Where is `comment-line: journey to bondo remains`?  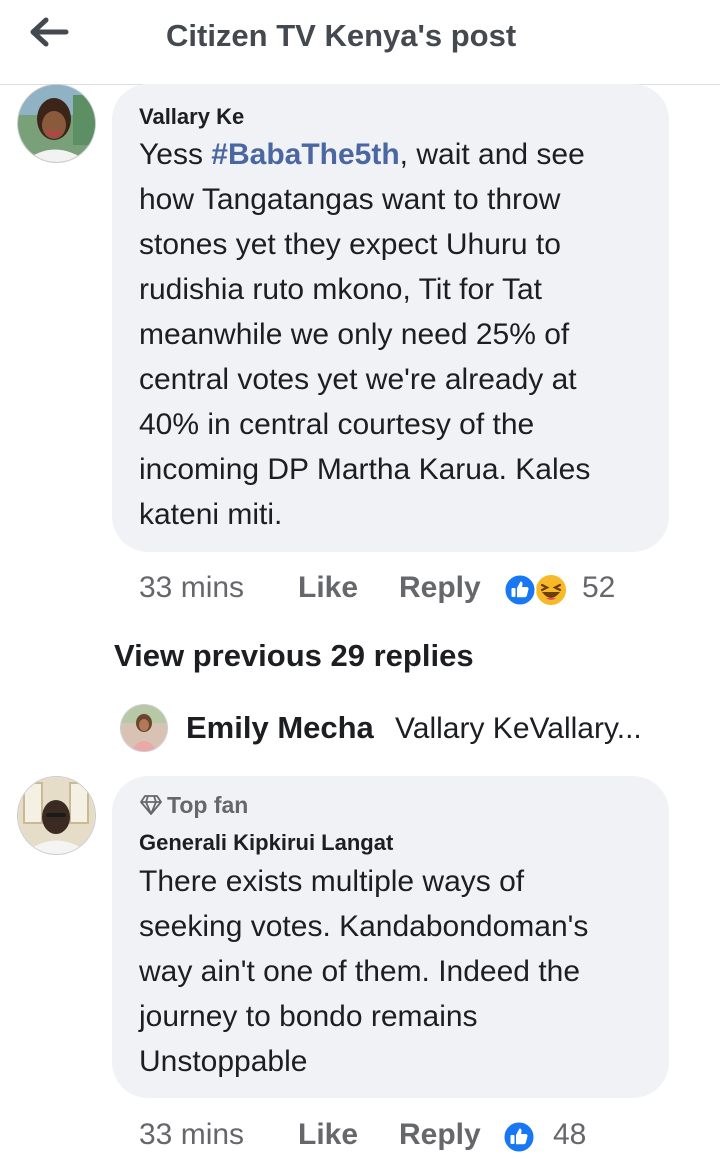 comment-line: journey to bondo remains is located at coordinates (308, 1016).